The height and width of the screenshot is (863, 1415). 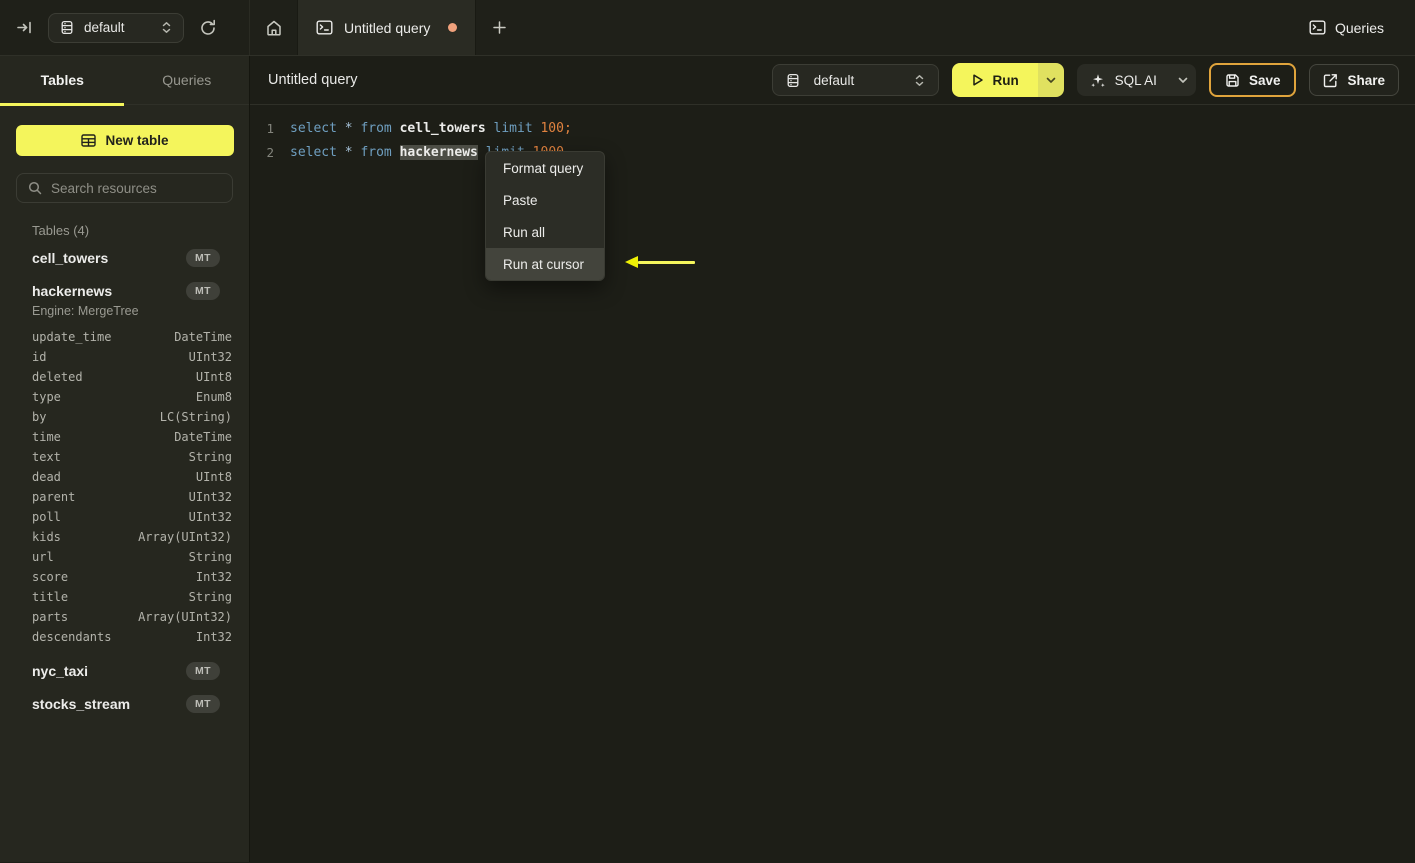 I want to click on column-row: title String, so click(x=124, y=597).